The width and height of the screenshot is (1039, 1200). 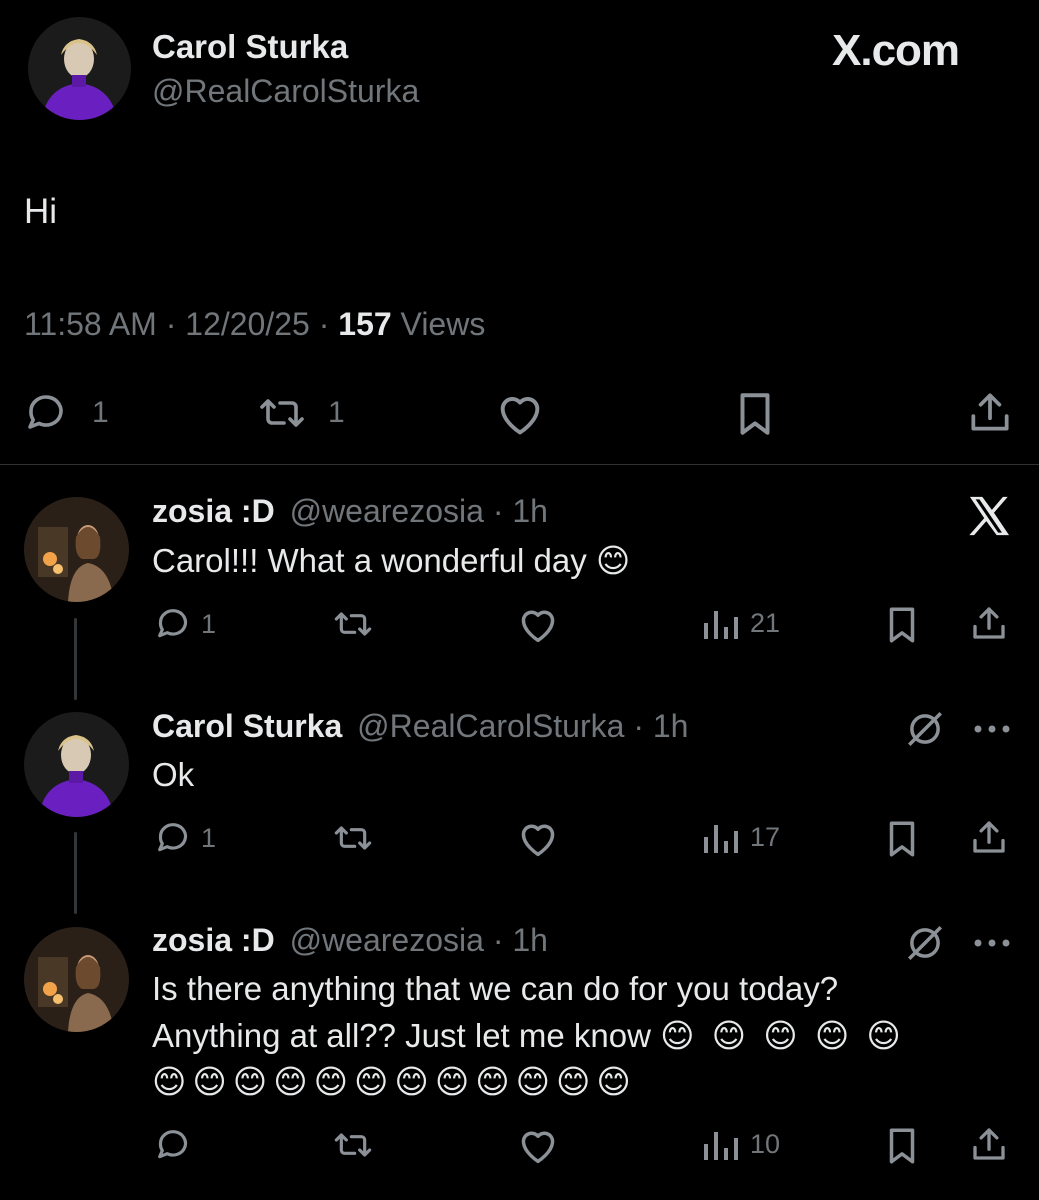 What do you see at coordinates (90, 324) in the screenshot?
I see `tweet-time: 11:58 AM` at bounding box center [90, 324].